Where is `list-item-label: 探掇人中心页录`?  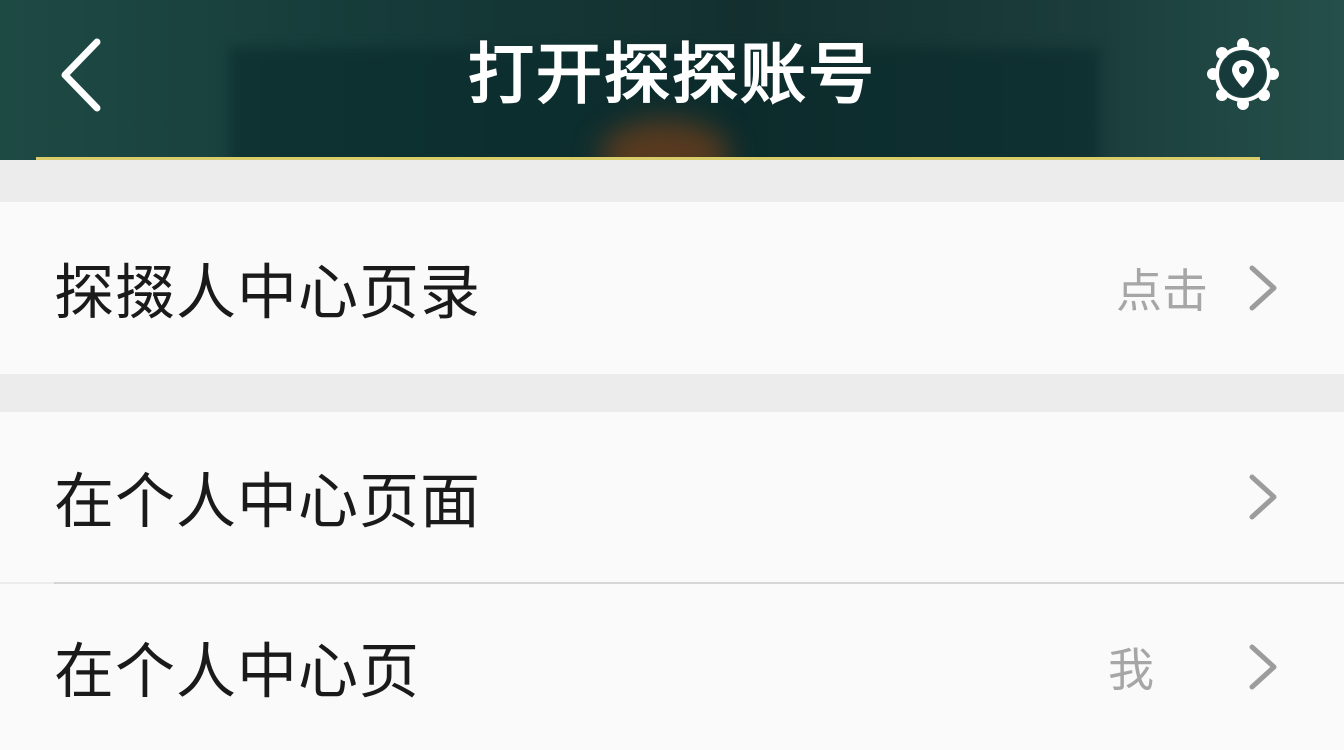
list-item-label: 探掇人中心页录 is located at coordinates (267, 293).